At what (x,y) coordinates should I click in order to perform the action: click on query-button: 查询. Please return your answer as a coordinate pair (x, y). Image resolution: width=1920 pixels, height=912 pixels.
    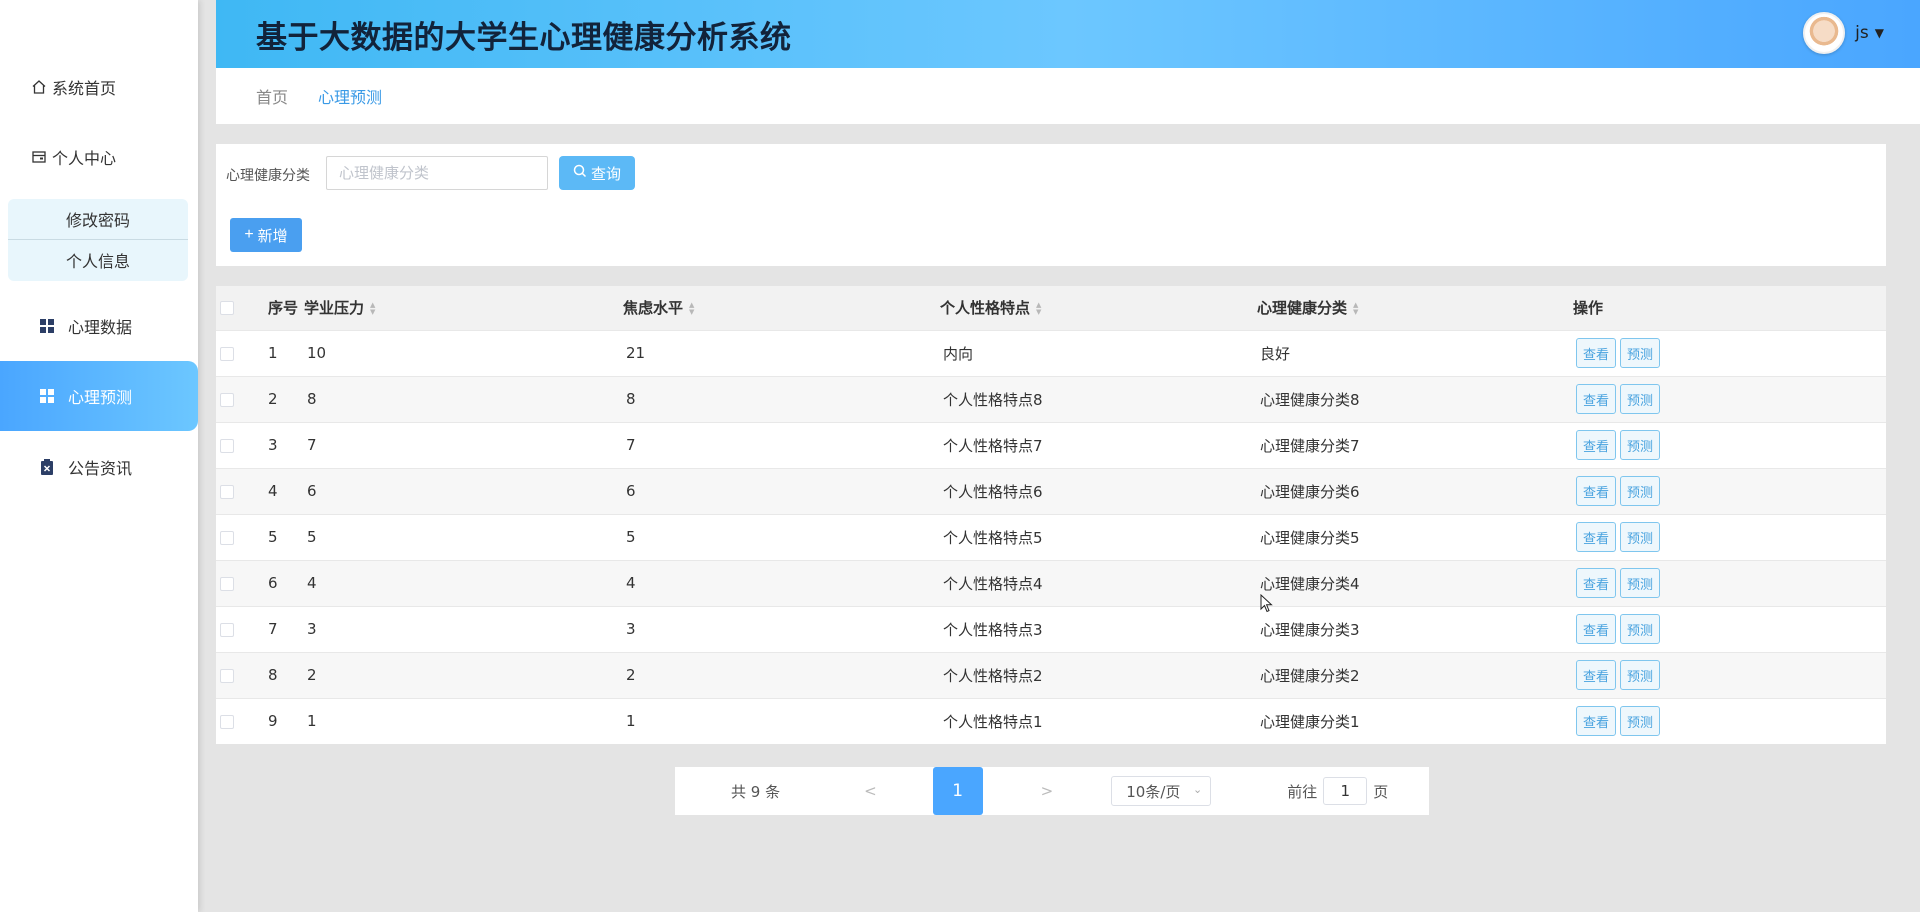
    Looking at the image, I should click on (597, 173).